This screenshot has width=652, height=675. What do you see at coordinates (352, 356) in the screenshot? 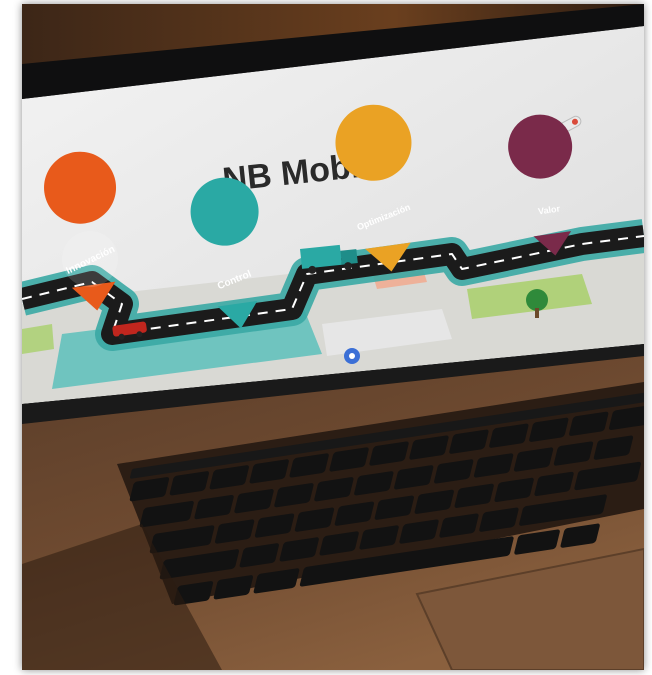
I see `location-pin-icon` at bounding box center [352, 356].